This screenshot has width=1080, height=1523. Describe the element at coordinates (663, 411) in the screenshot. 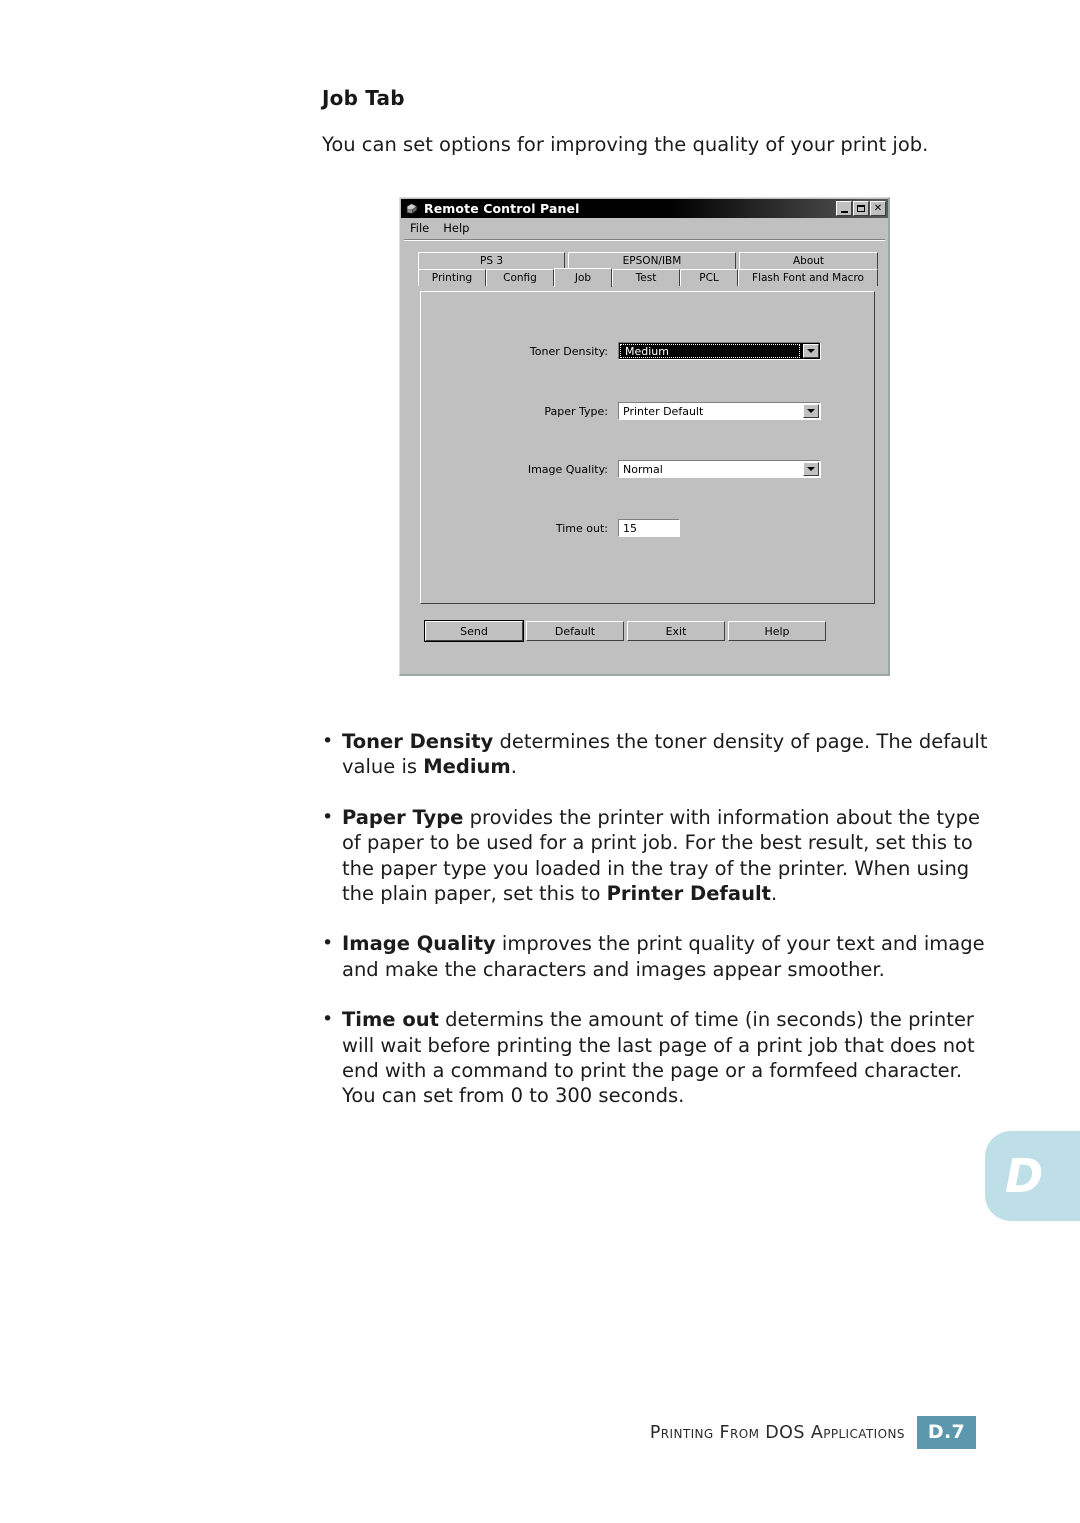

I see `paper-type-value: Printer Default` at that location.